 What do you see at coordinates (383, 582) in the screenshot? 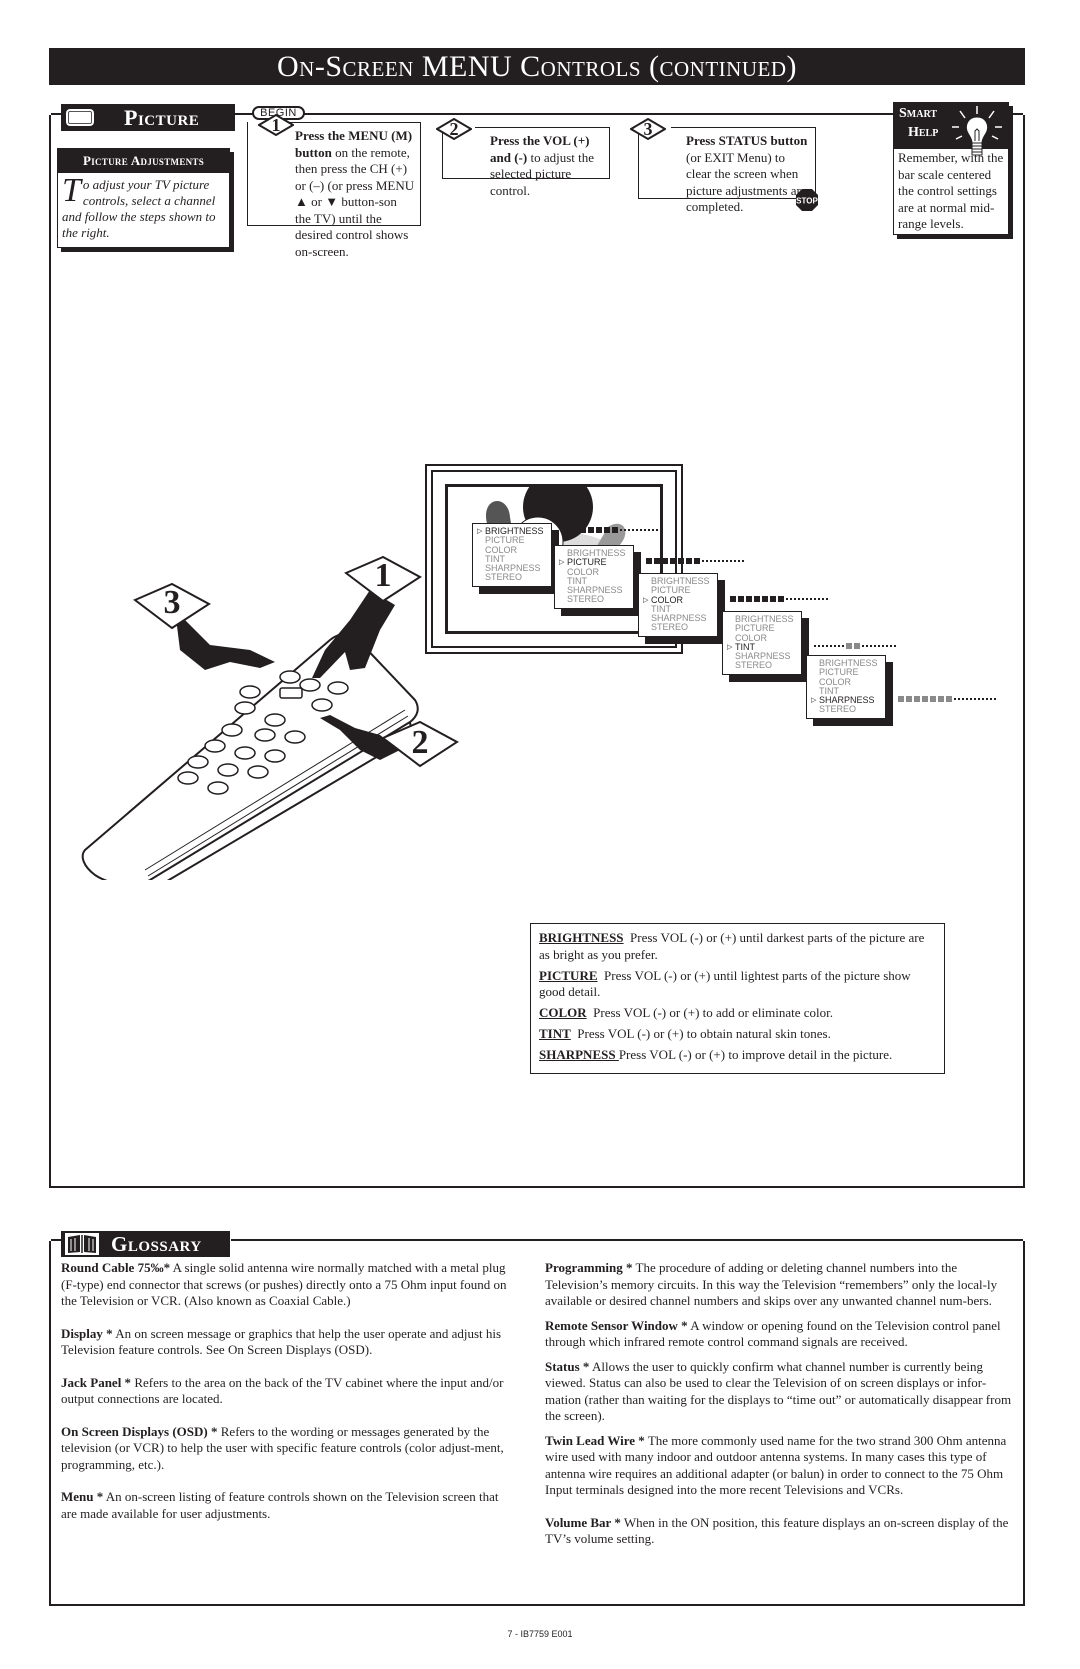
I see `callout-1: 1` at bounding box center [383, 582].